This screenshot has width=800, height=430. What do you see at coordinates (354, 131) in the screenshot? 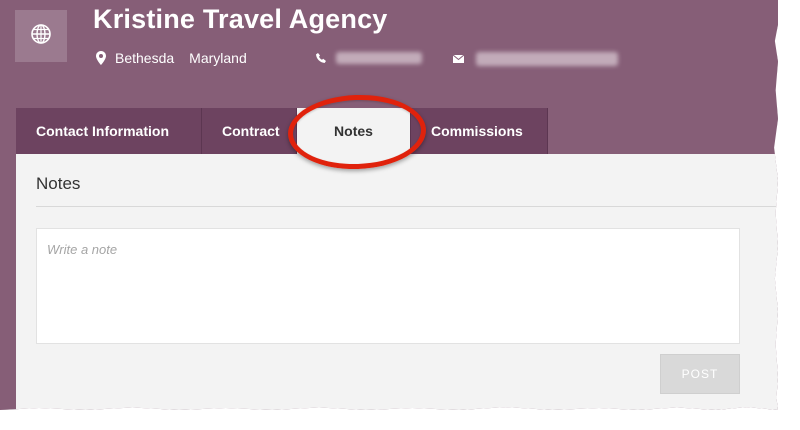
I see `tab-notes: Notes` at bounding box center [354, 131].